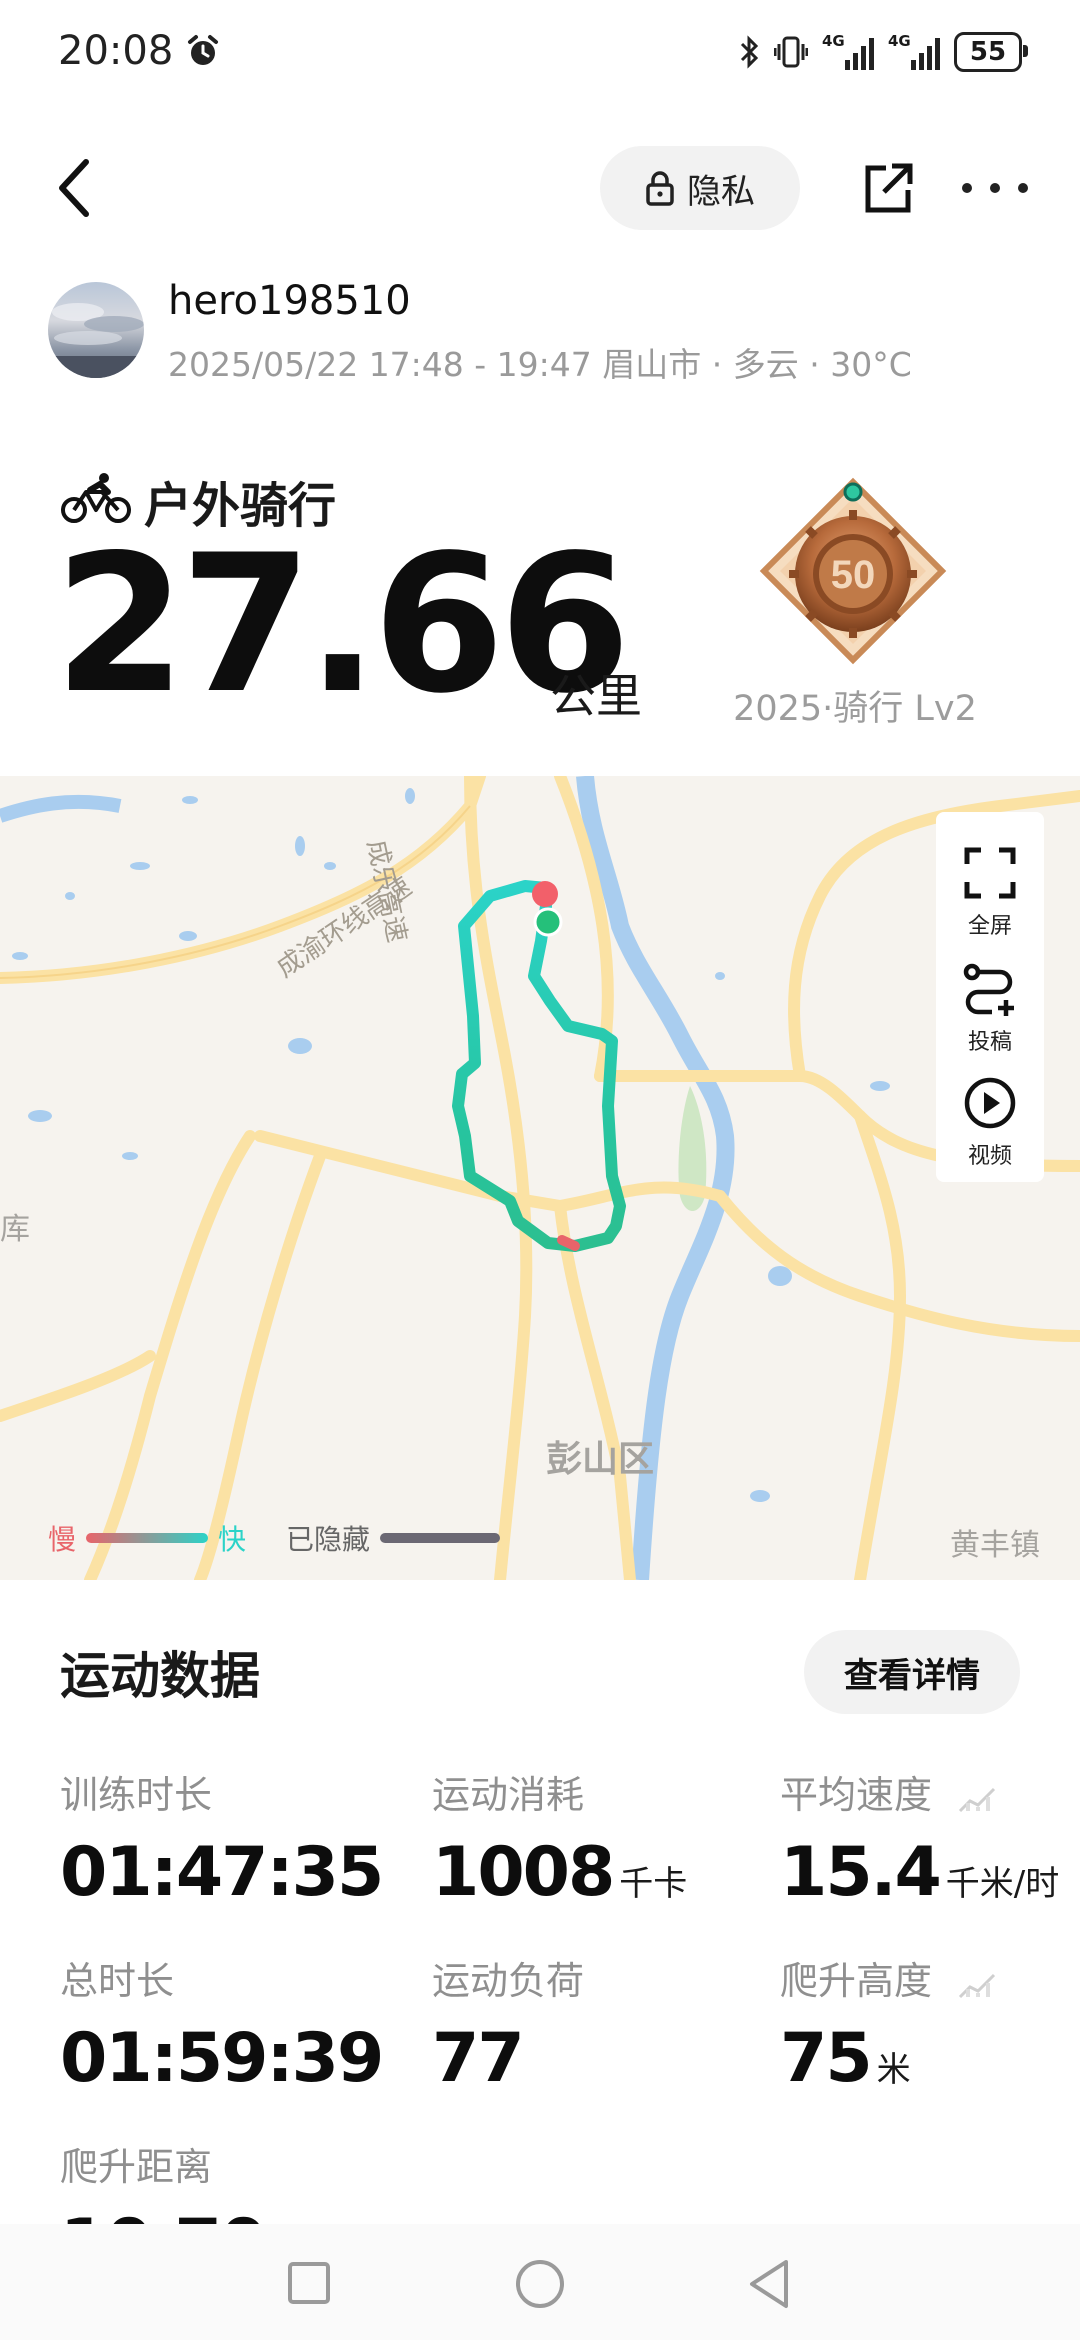 This screenshot has height=2340, width=1080. Describe the element at coordinates (523, 1872) in the screenshot. I see `stat-value: 1008` at that location.